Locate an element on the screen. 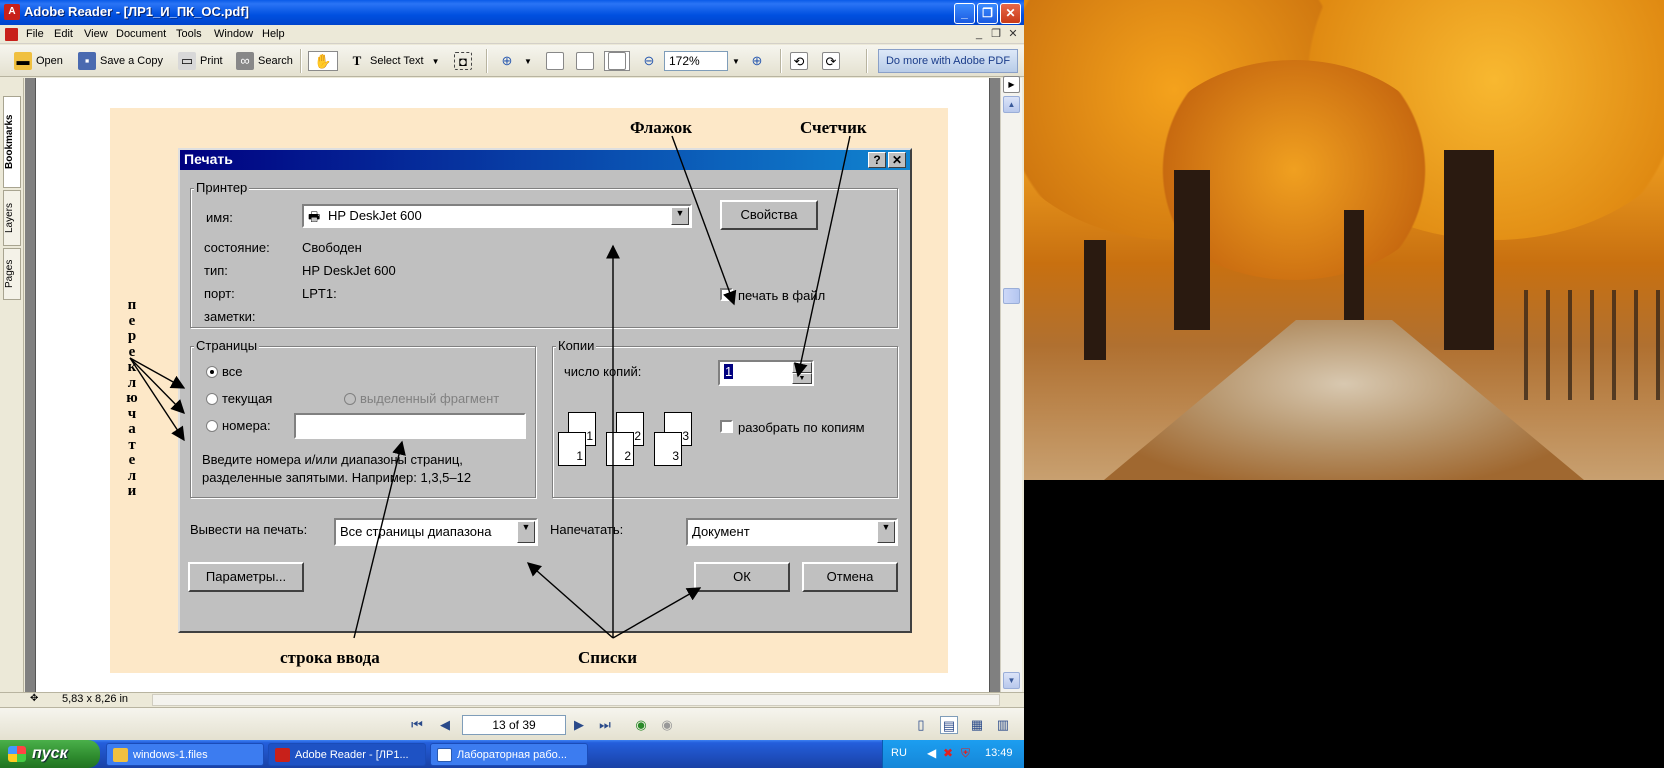 This screenshot has width=1664, height=768. next-view-icon: ◉ is located at coordinates (667, 725).